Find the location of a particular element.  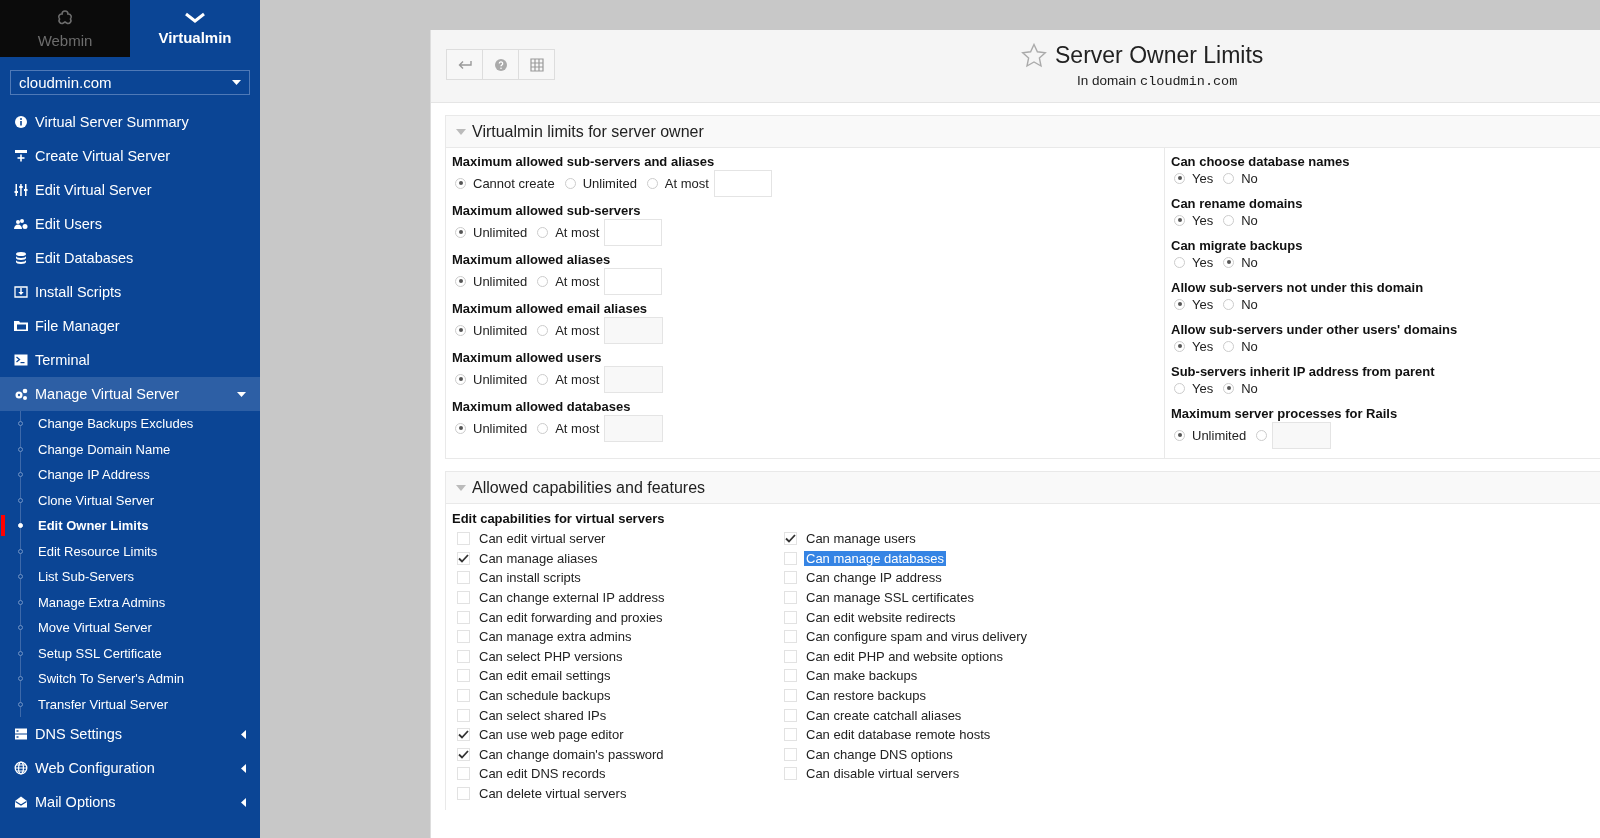

menu-item: Terminal is located at coordinates (130, 360).